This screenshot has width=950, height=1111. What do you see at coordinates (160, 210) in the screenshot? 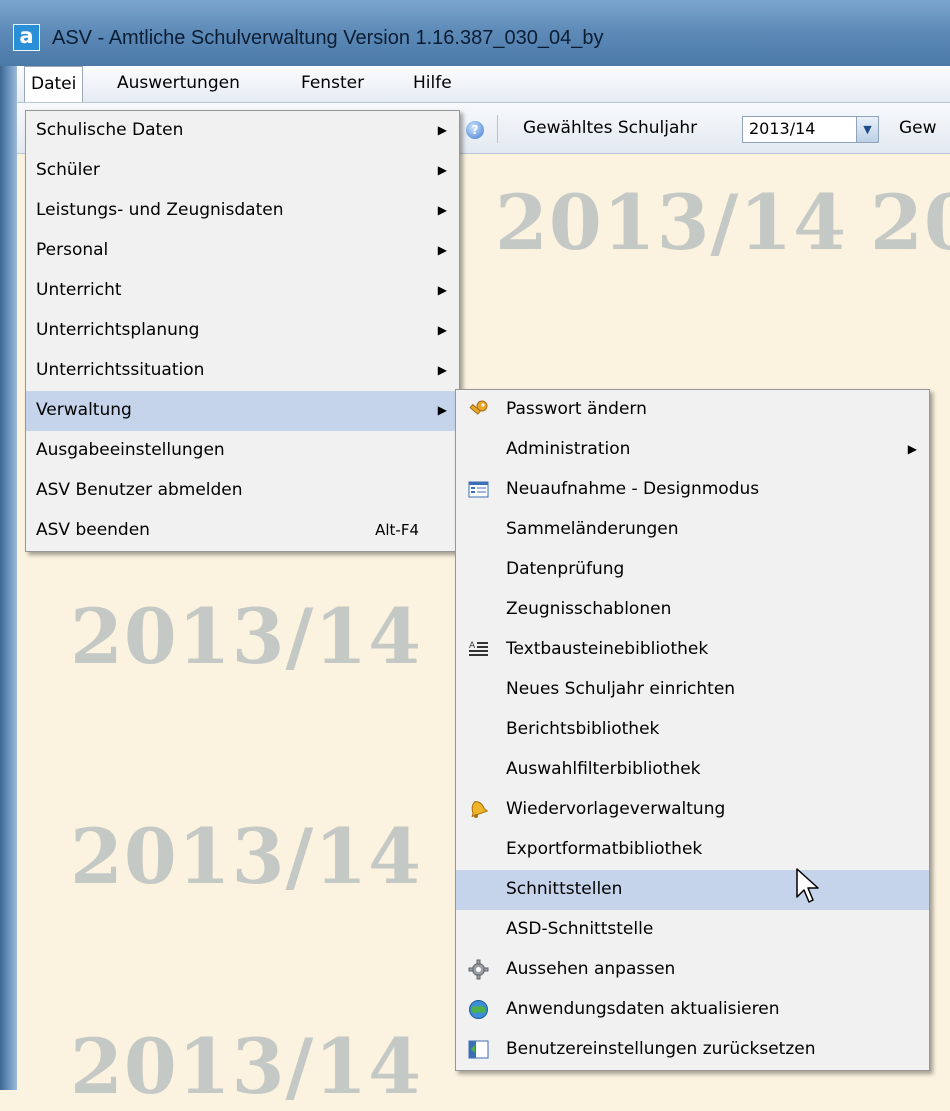
I see `menu-item-label: Leistungs- und Zeugnisdaten` at bounding box center [160, 210].